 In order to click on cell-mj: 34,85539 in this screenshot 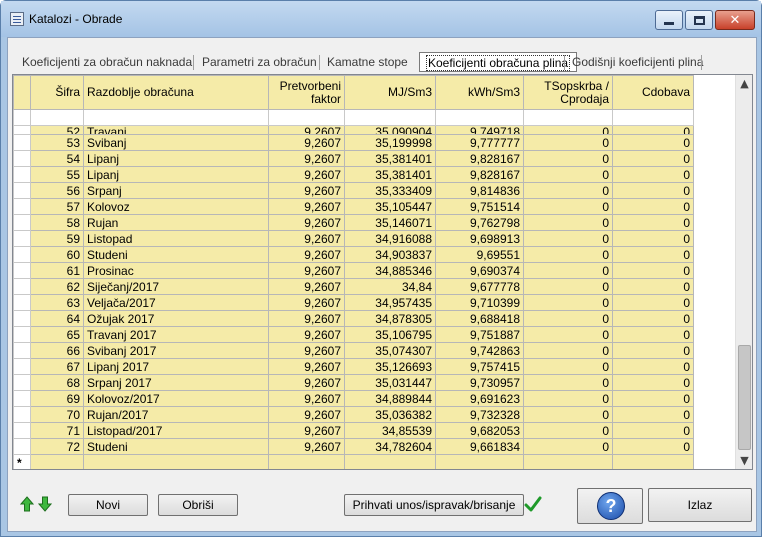, I will do `click(390, 430)`.